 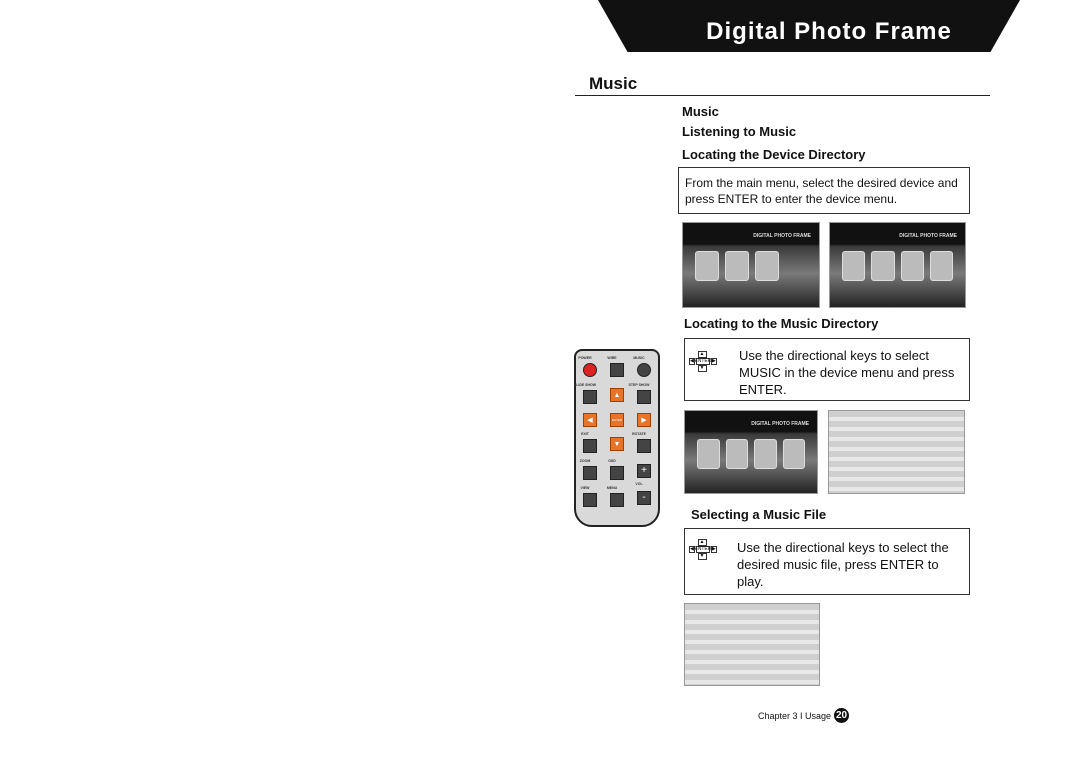 What do you see at coordinates (644, 498) in the screenshot?
I see `volume-down-icon: -` at bounding box center [644, 498].